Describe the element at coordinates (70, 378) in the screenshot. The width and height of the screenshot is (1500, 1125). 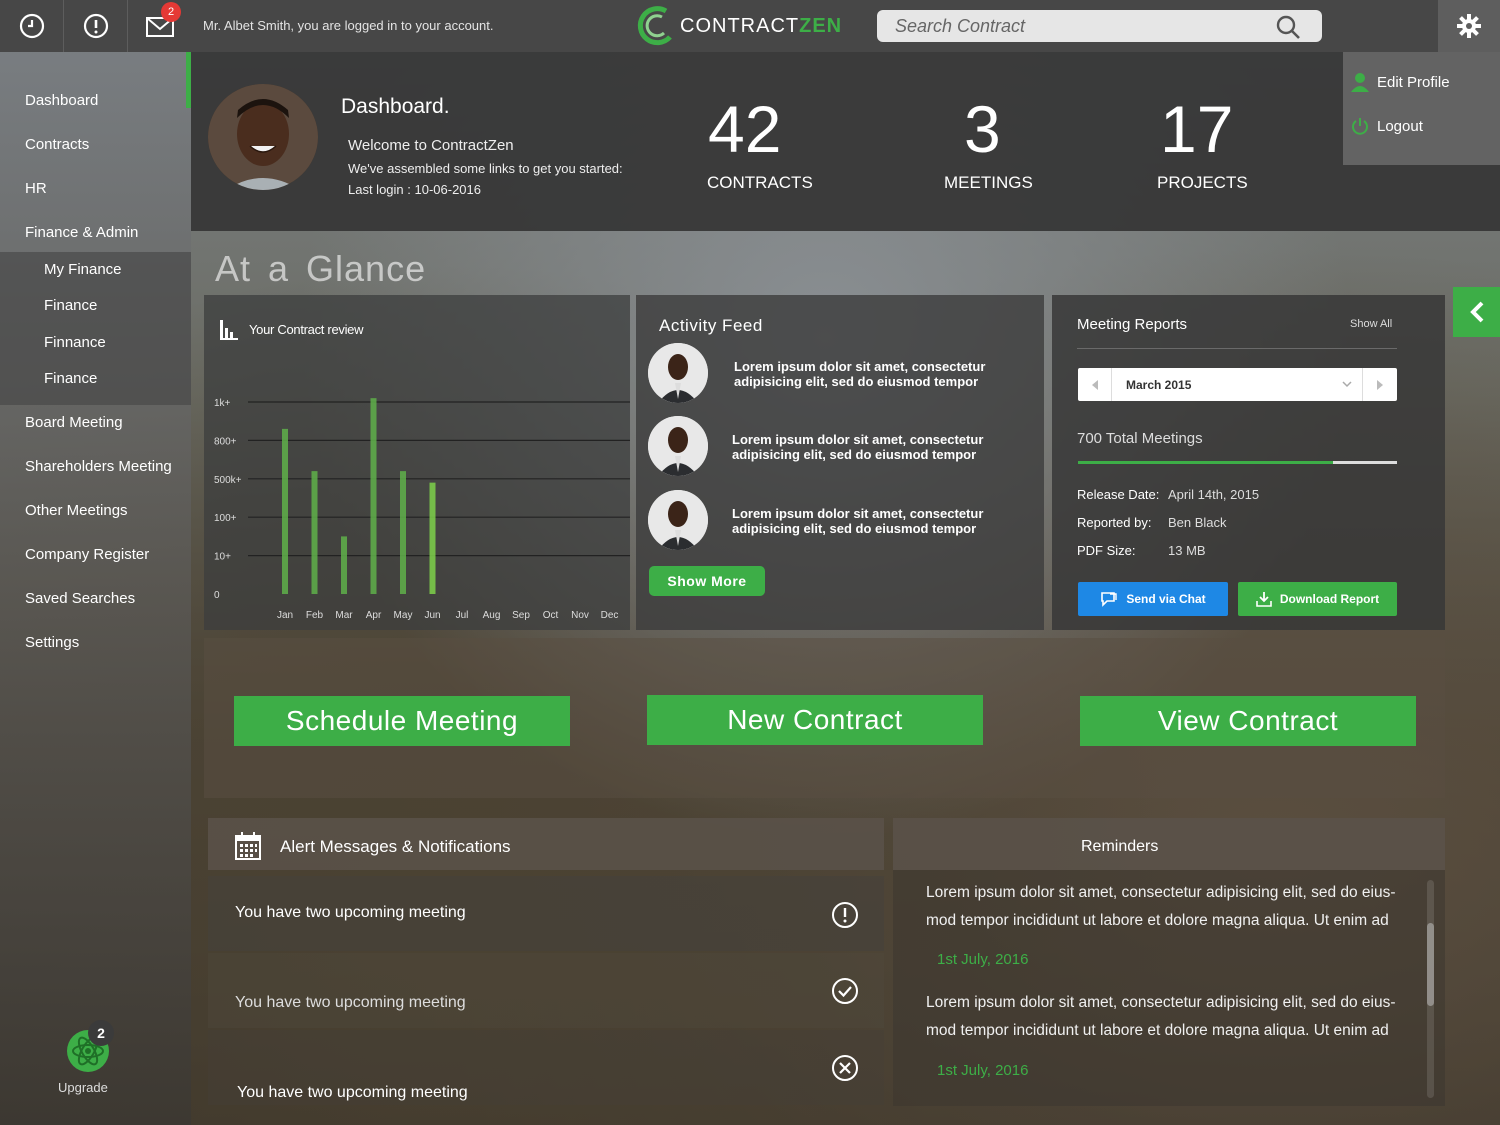
I see `sidebar-subitem-finance-2: Finance` at that location.